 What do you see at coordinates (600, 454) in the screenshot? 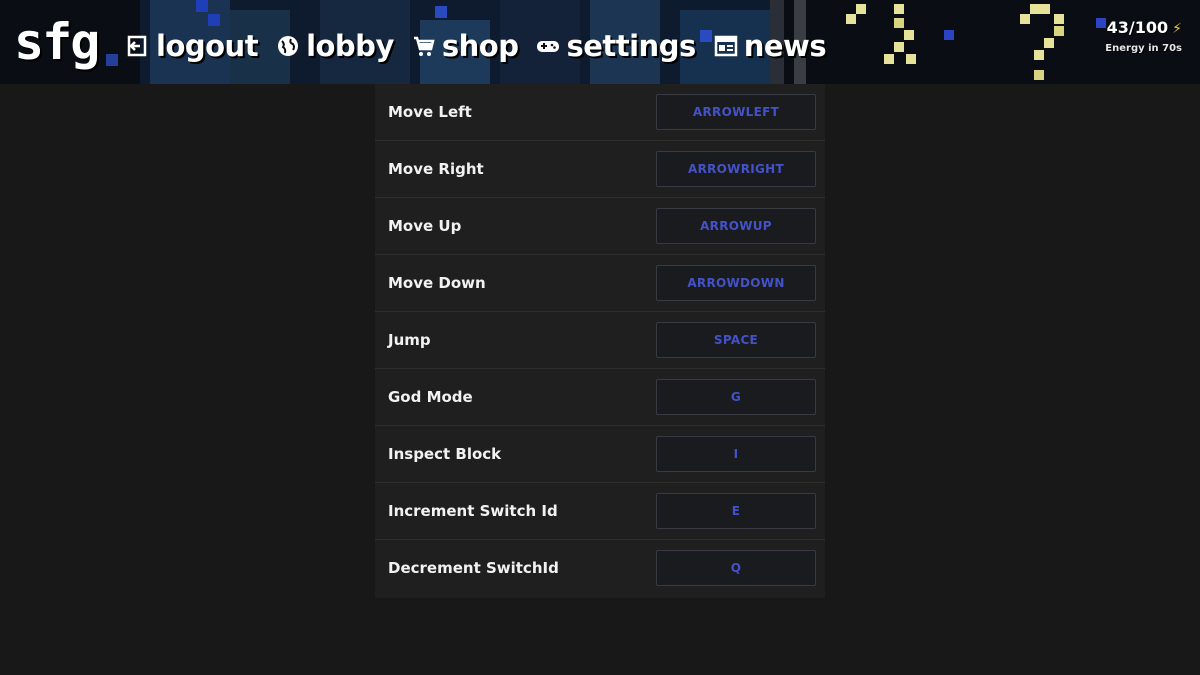
I see `keybind-row: Inspect Block I` at bounding box center [600, 454].